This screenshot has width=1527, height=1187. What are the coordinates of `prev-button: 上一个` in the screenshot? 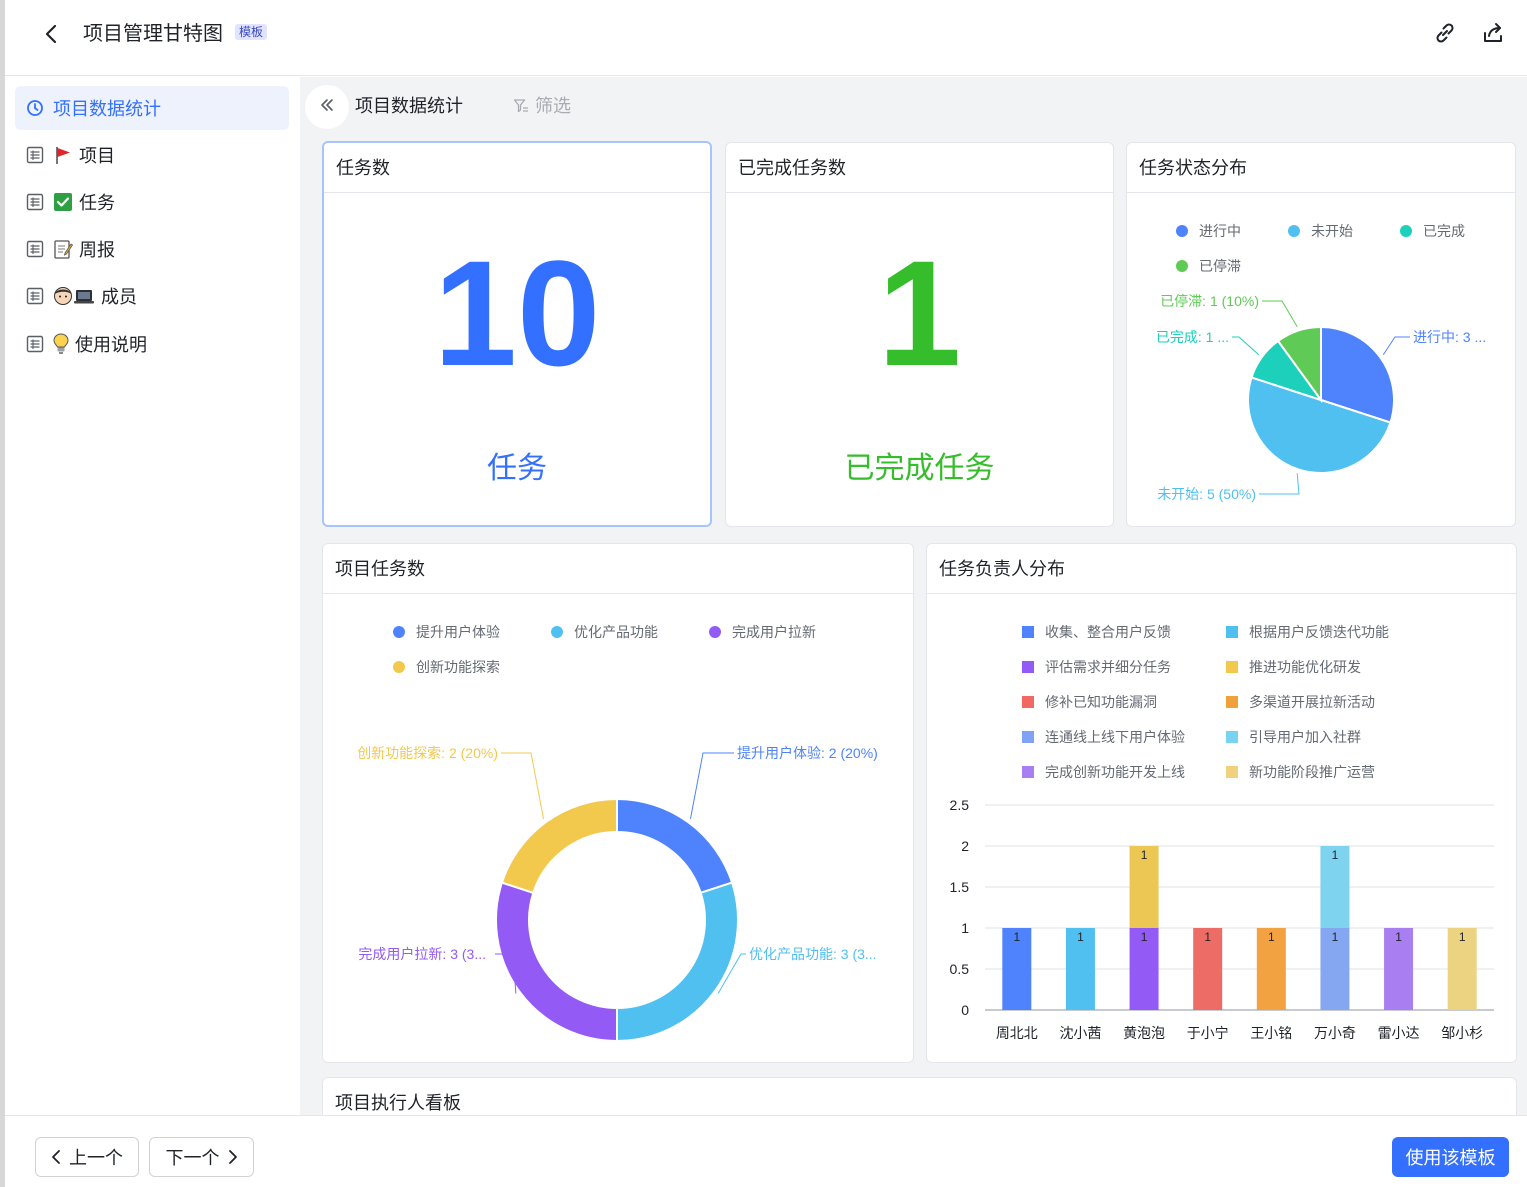 It's located at (87, 1157).